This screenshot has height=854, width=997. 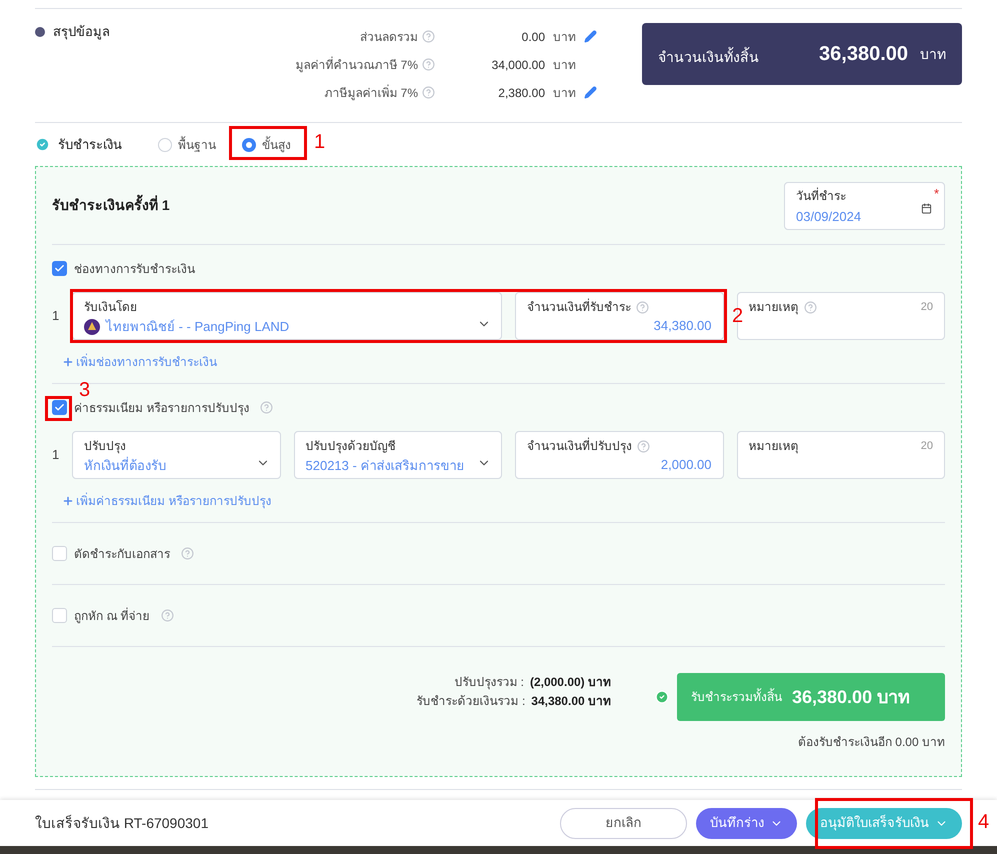 I want to click on radio-option: ขั้นสูง, so click(x=266, y=145).